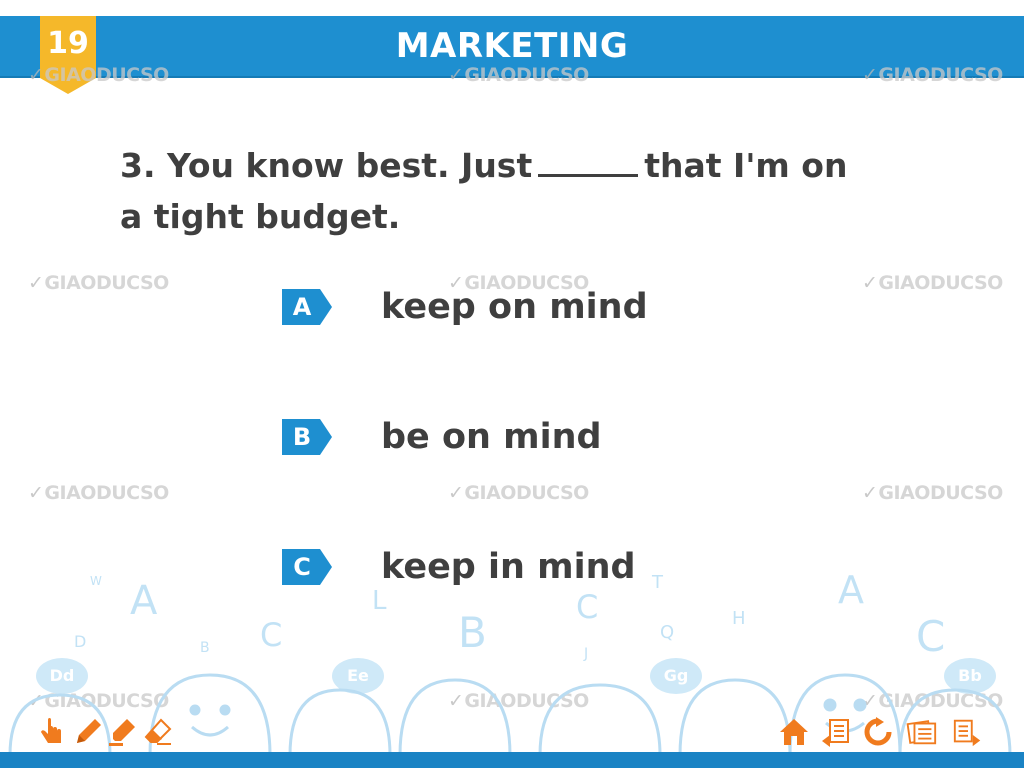 The height and width of the screenshot is (768, 1024). I want to click on background-letter: T, so click(657, 582).